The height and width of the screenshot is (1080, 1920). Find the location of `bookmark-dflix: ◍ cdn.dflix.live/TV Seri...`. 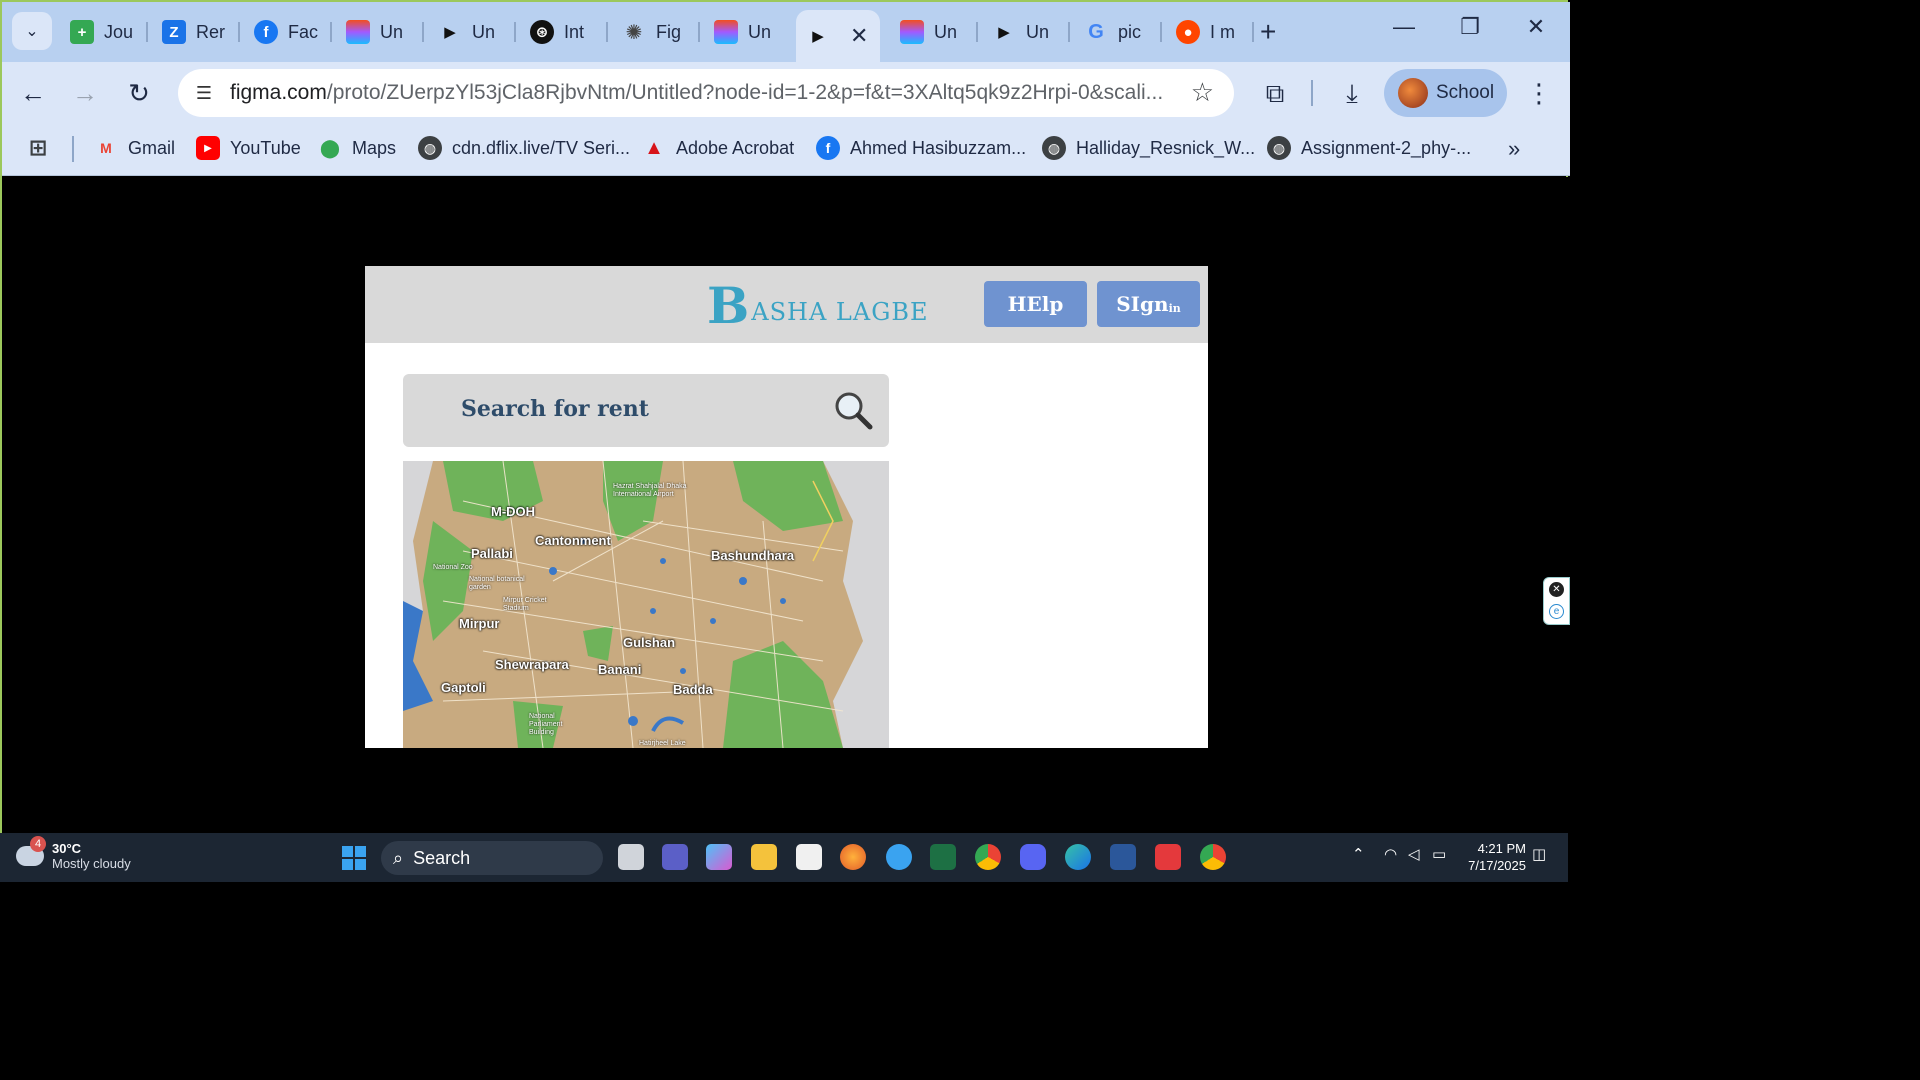

bookmark-dflix: ◍ cdn.dflix.live/TV Seri... is located at coordinates (524, 148).